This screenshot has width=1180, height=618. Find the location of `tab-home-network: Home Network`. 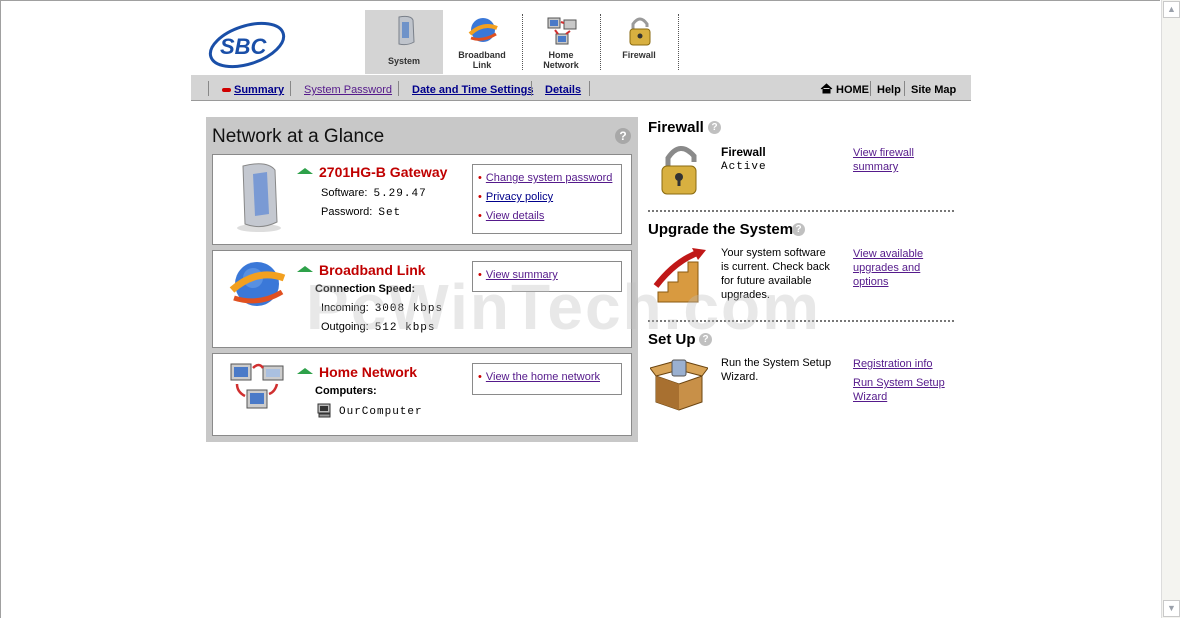

tab-home-network: Home Network is located at coordinates (561, 42).